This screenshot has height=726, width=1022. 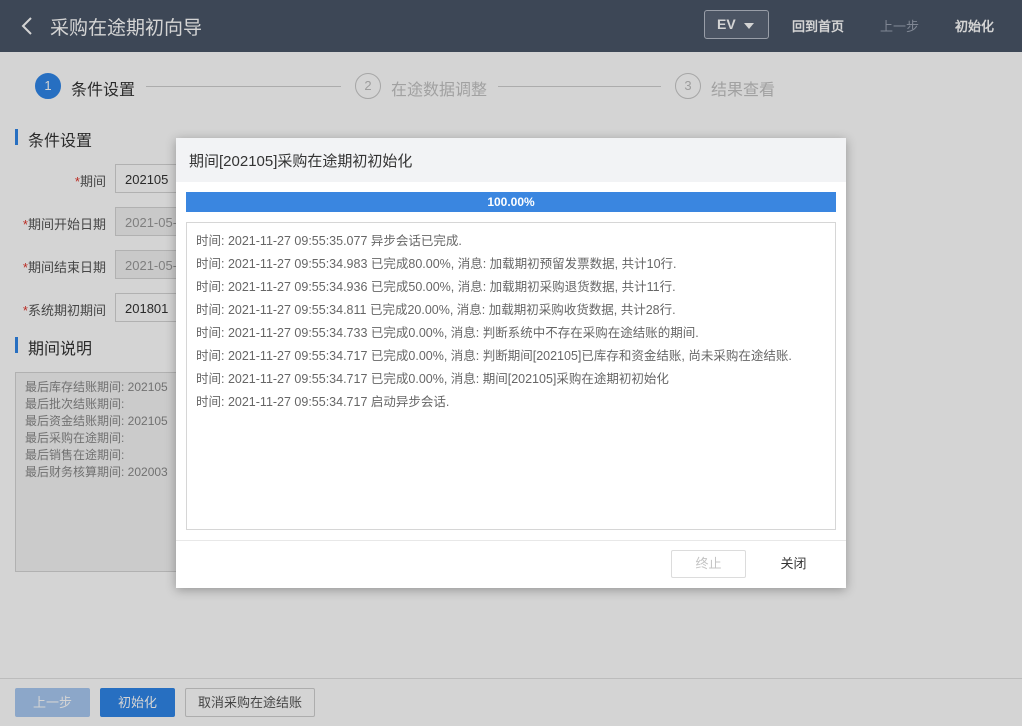 I want to click on progress-bar: 100.00%, so click(x=511, y=202).